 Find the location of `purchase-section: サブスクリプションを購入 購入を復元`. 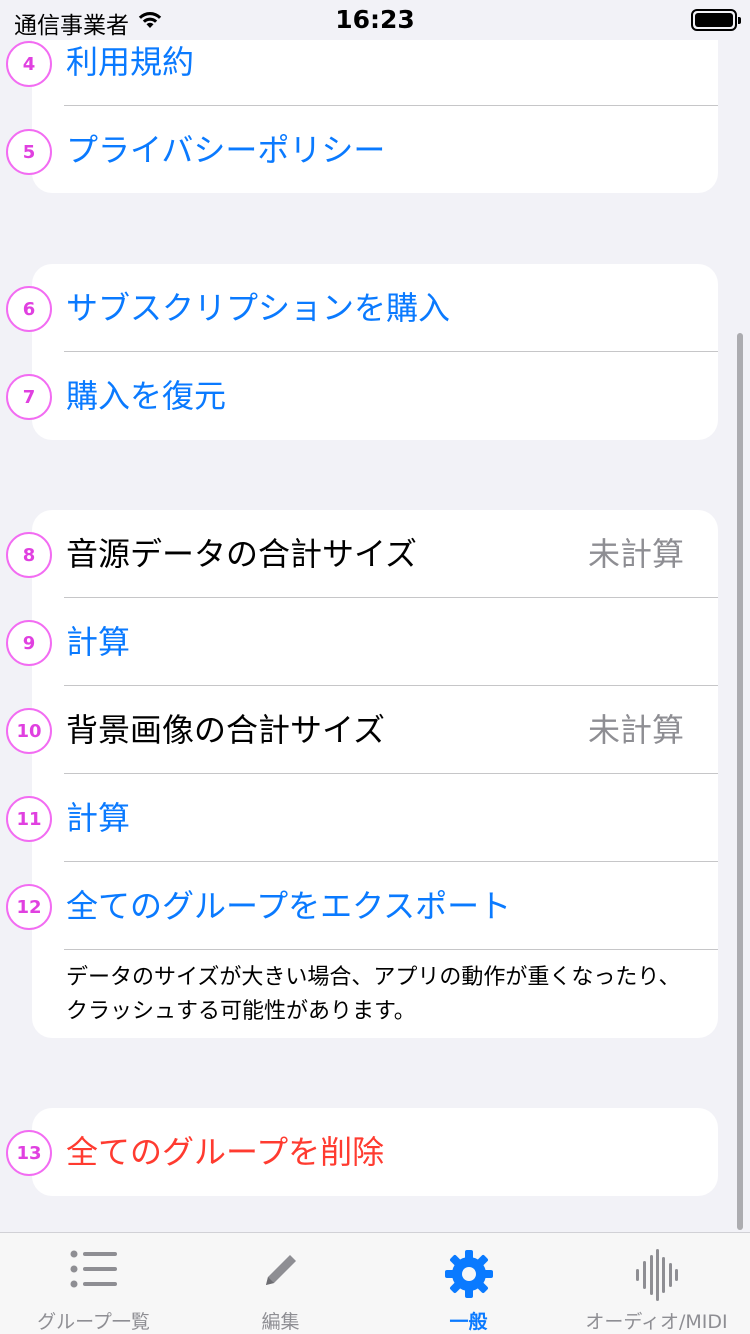

purchase-section: サブスクリプションを購入 購入を復元 is located at coordinates (375, 352).